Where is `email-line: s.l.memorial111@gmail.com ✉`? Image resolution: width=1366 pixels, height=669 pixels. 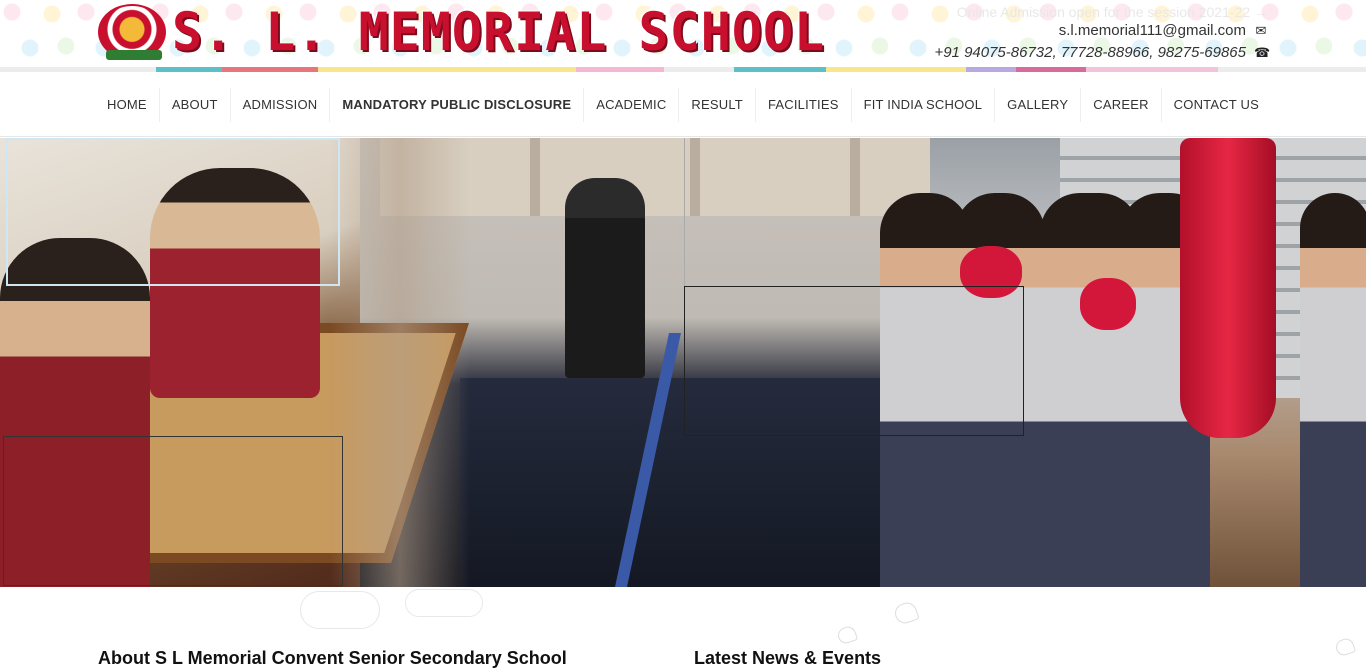
email-line: s.l.memorial111@gmail.com ✉ is located at coordinates (1101, 31).